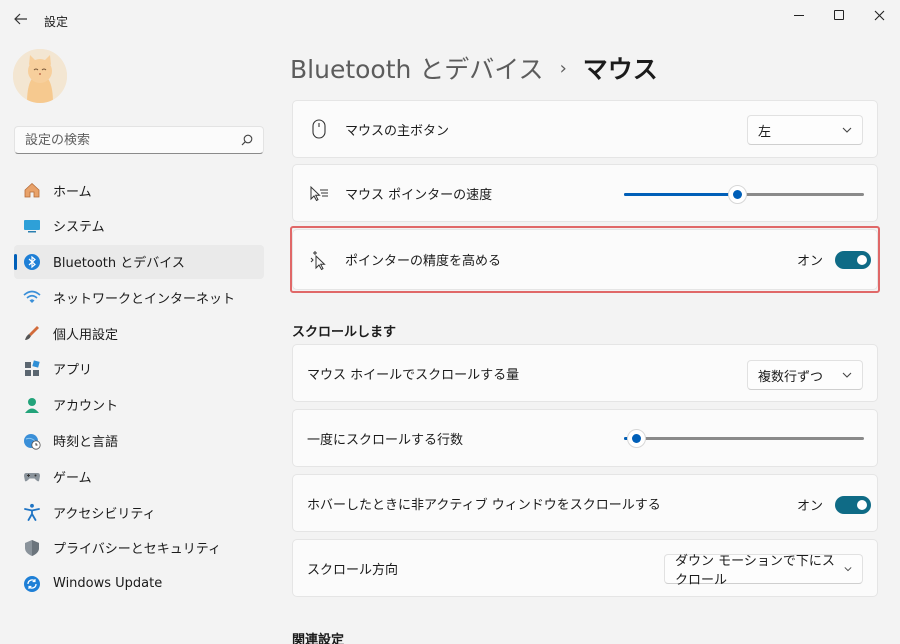  Describe the element at coordinates (73, 371) in the screenshot. I see `sidebar-item-label: アプリ` at that location.